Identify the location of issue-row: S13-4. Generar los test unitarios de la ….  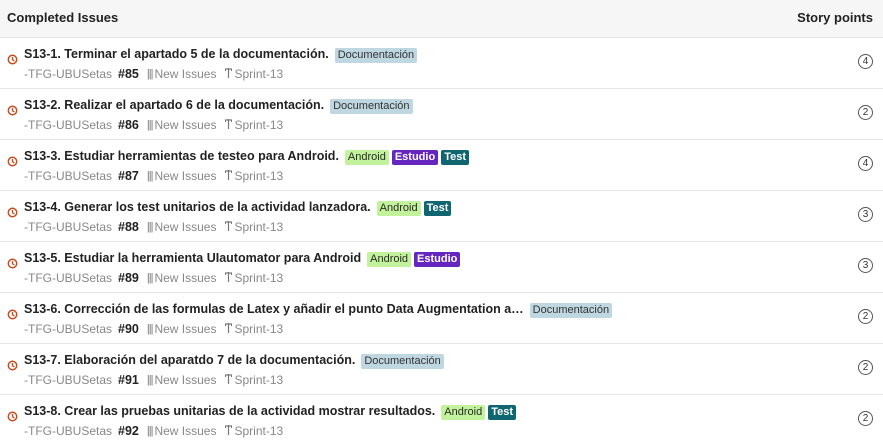
(441, 216).